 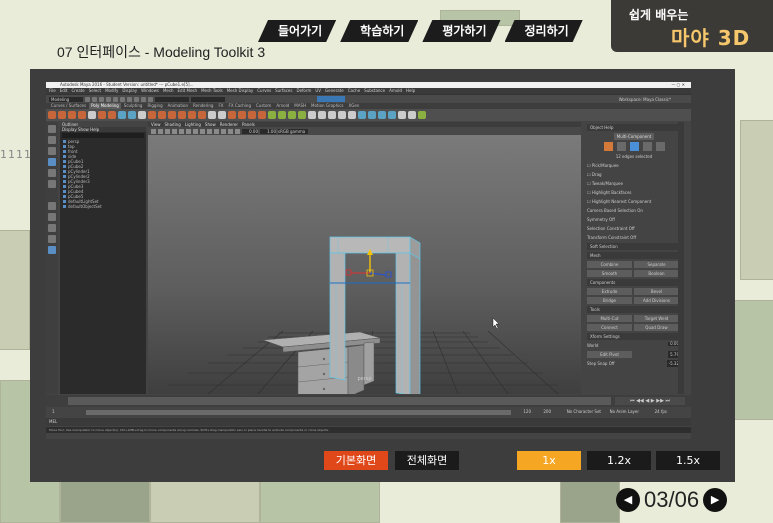 What do you see at coordinates (268, 131) in the screenshot?
I see `gamma-field: 1.00` at bounding box center [268, 131].